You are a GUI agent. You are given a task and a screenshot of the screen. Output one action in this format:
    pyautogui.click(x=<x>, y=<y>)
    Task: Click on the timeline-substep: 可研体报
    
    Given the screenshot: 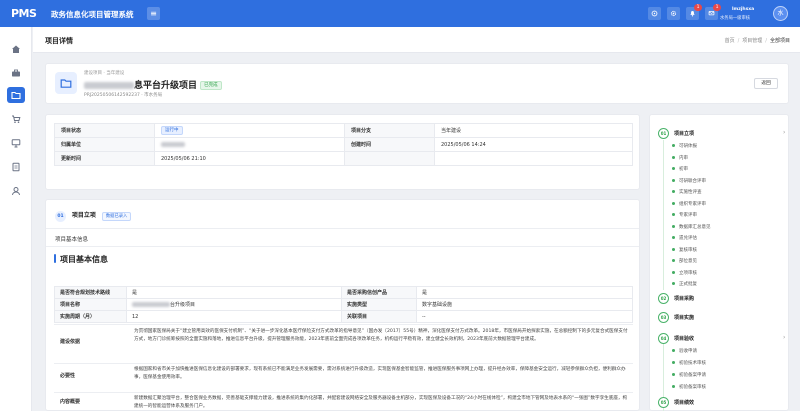 What is the action you would take?
    pyautogui.click(x=684, y=146)
    